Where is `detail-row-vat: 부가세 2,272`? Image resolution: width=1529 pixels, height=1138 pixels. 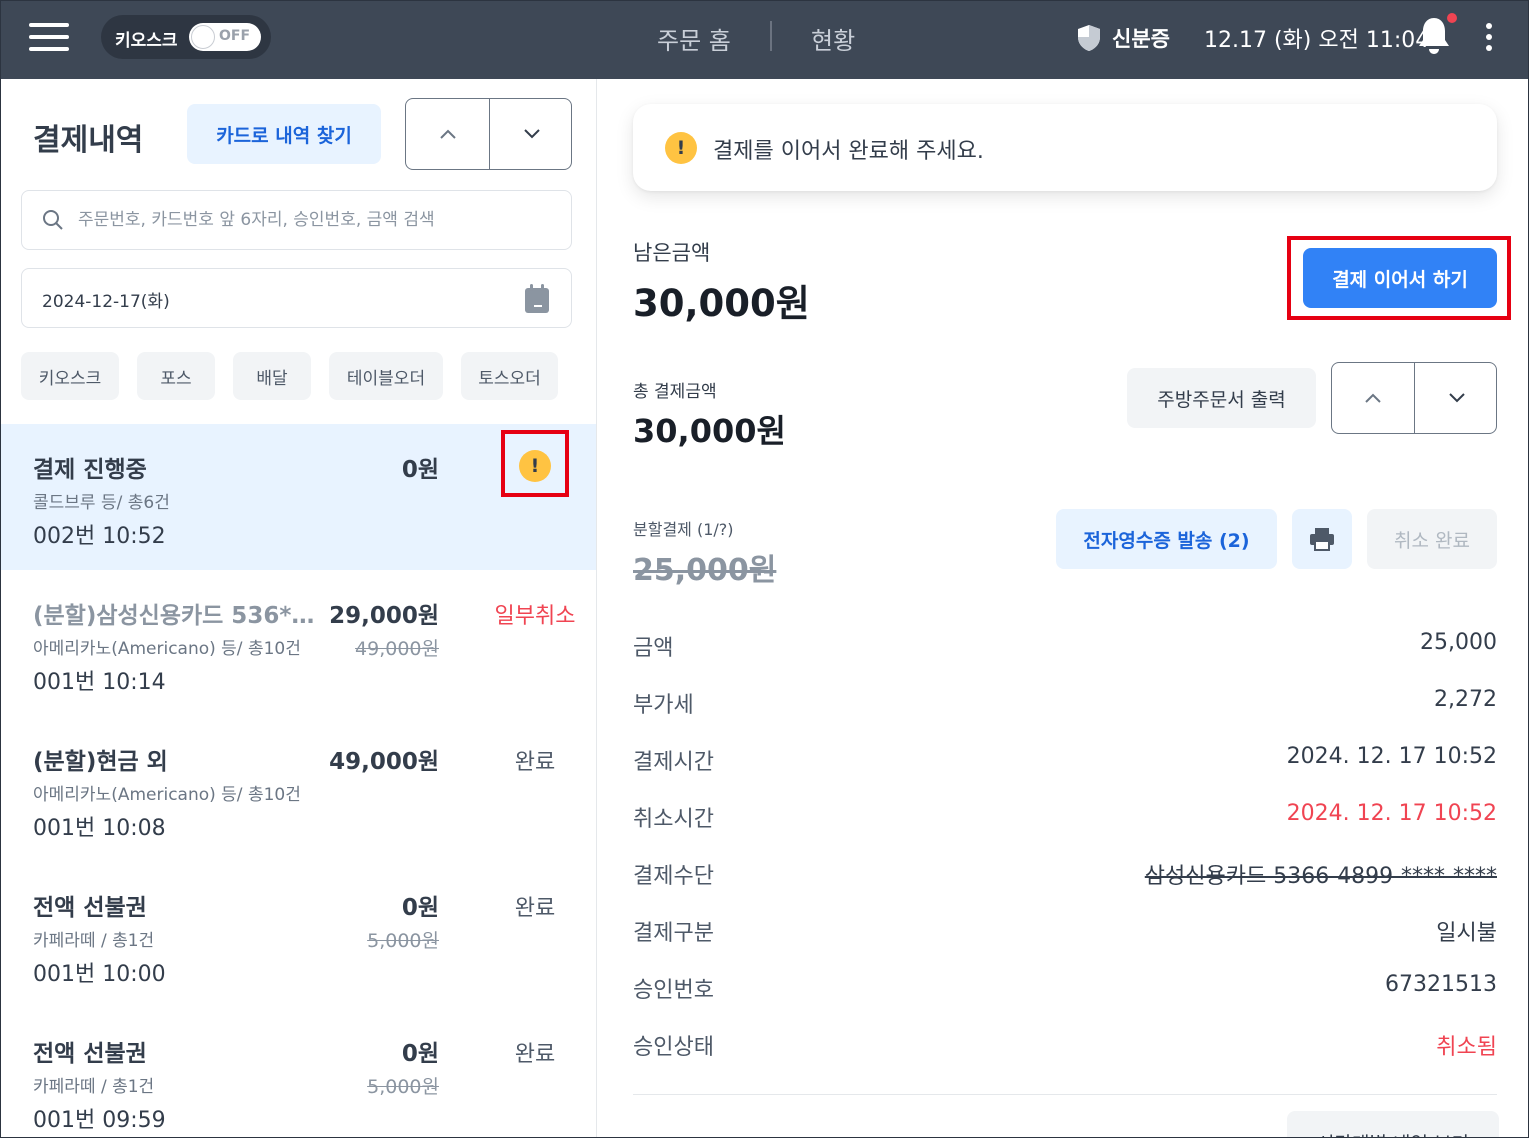
detail-row-vat: 부가세 2,272 is located at coordinates (1065, 701).